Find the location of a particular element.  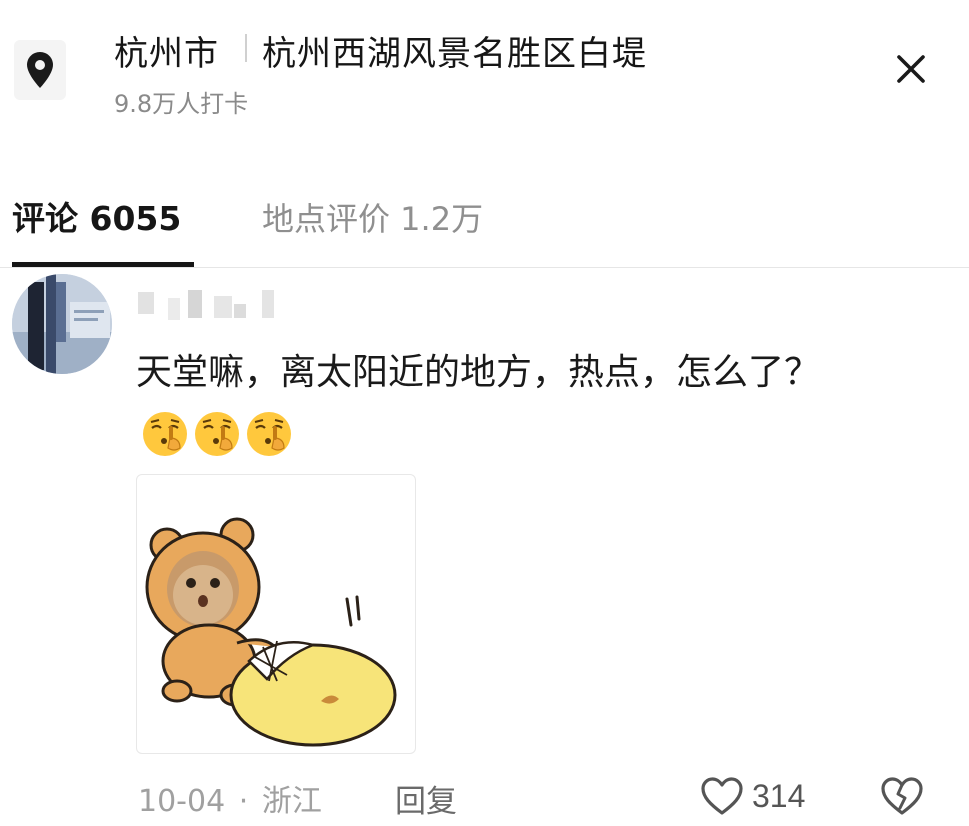

location-pin-icon is located at coordinates (40, 70).